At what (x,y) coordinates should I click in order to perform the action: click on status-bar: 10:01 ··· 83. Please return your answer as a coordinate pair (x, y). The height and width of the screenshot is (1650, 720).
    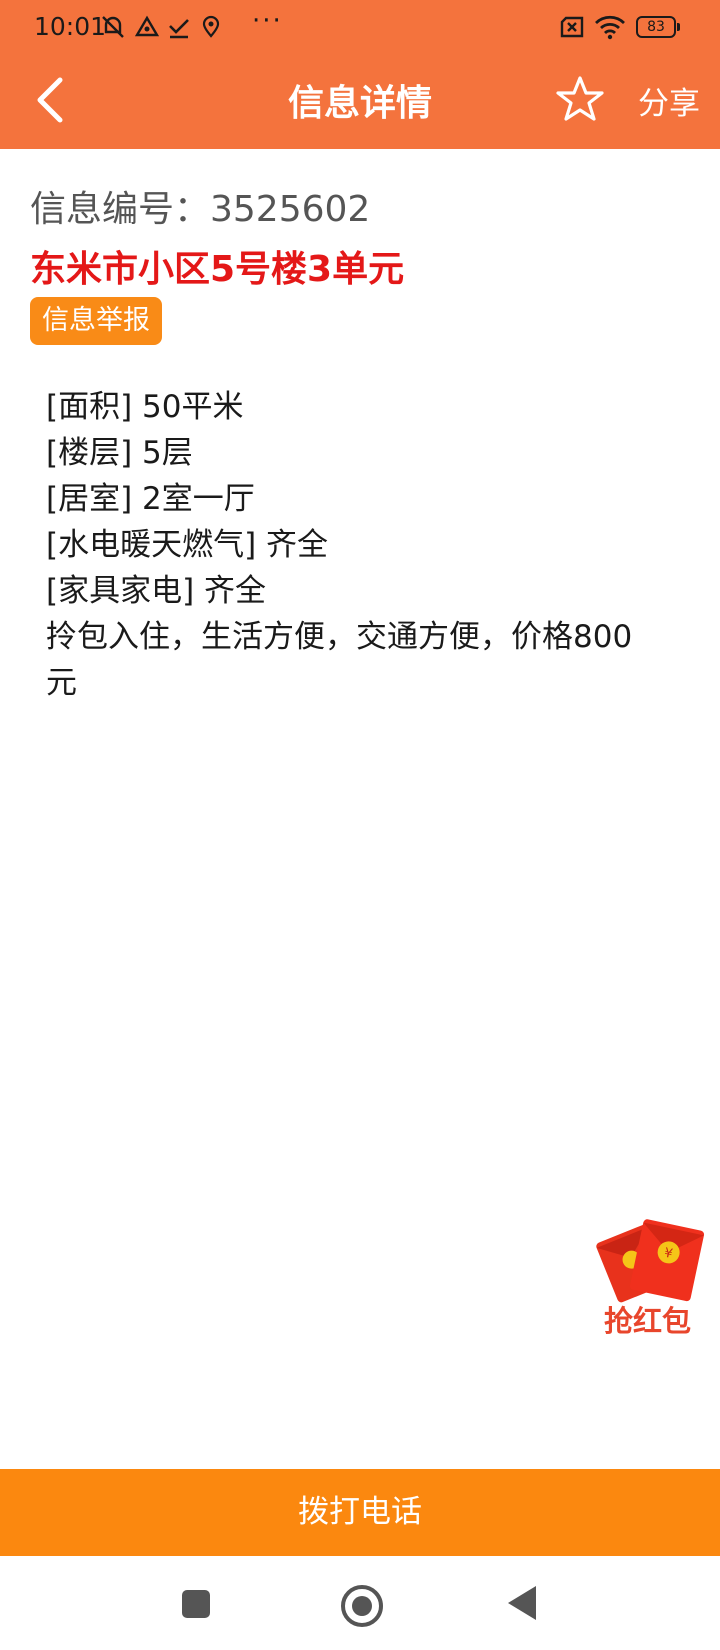
    Looking at the image, I should click on (360, 28).